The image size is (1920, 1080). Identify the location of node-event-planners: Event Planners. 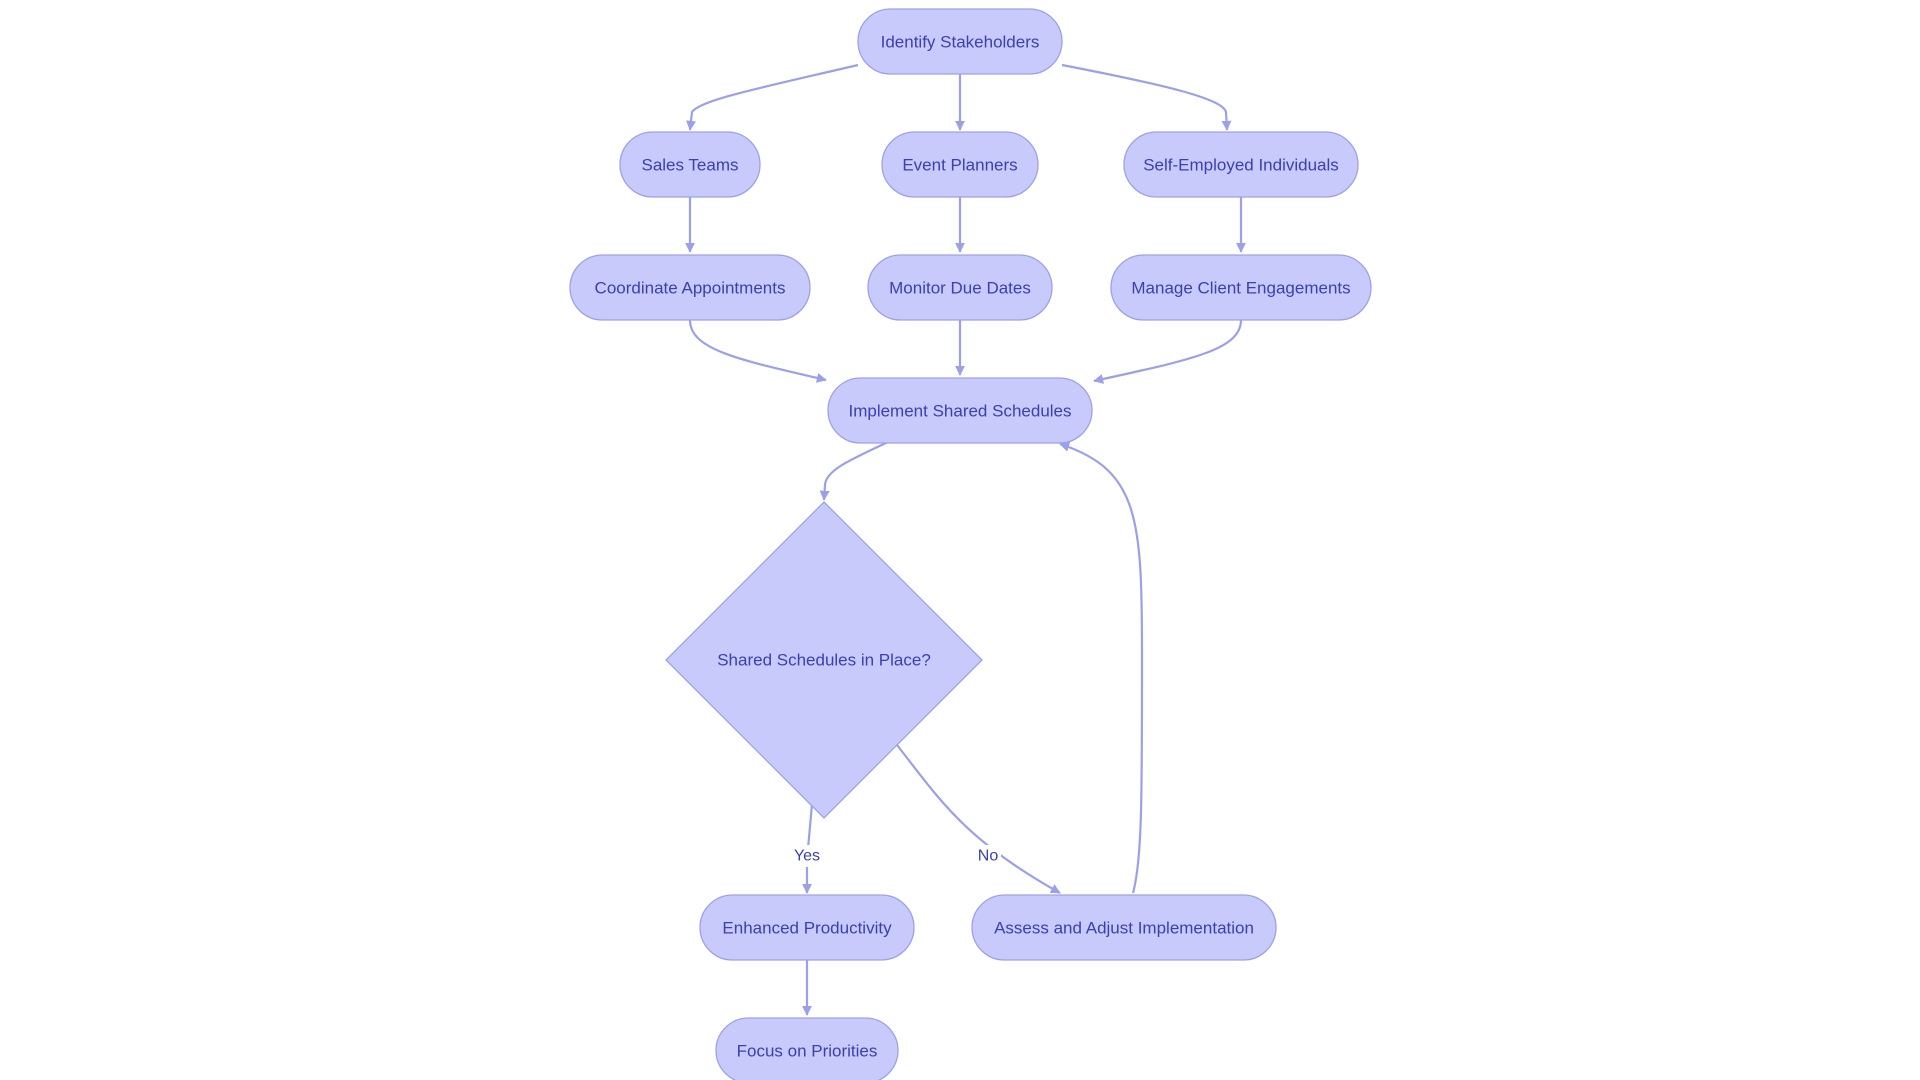
(960, 164).